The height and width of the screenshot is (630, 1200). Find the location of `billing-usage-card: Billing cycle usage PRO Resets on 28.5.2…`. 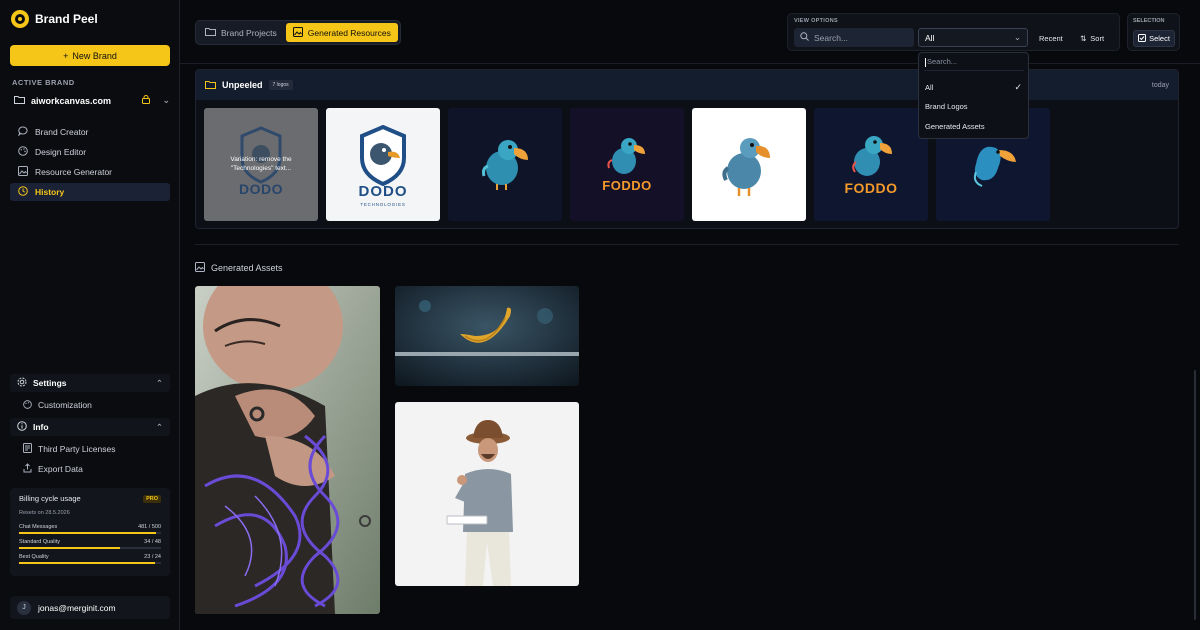

billing-usage-card: Billing cycle usage PRO Resets on 28.5.2… is located at coordinates (90, 532).